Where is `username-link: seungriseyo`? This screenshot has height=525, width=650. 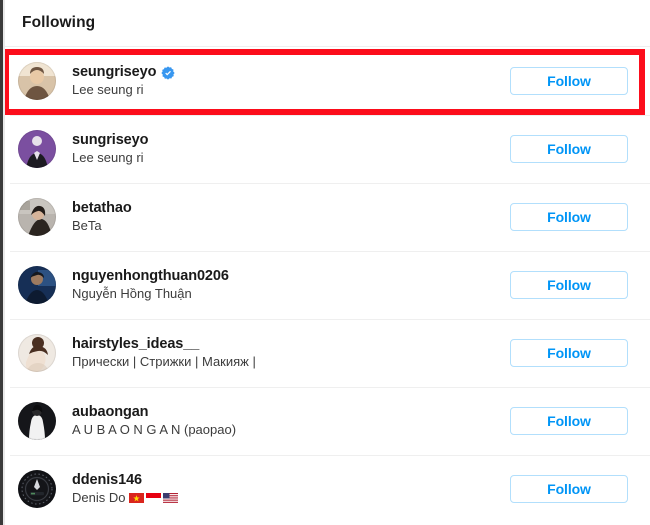 username-link: seungriseyo is located at coordinates (114, 72).